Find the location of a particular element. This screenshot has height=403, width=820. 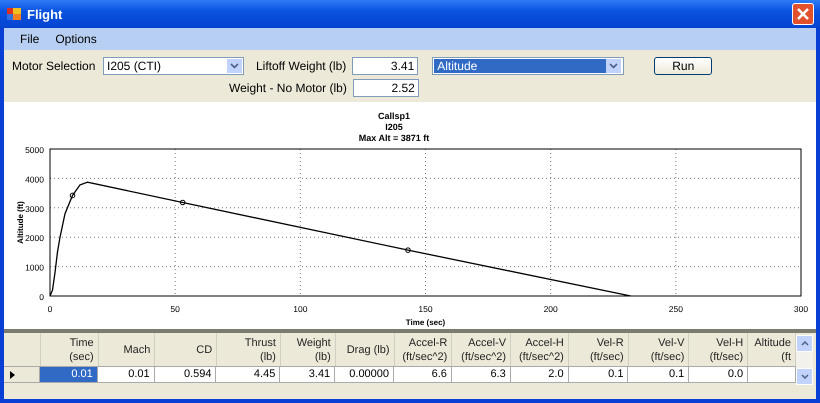

x-axis-title: Time (sec) is located at coordinates (426, 322).